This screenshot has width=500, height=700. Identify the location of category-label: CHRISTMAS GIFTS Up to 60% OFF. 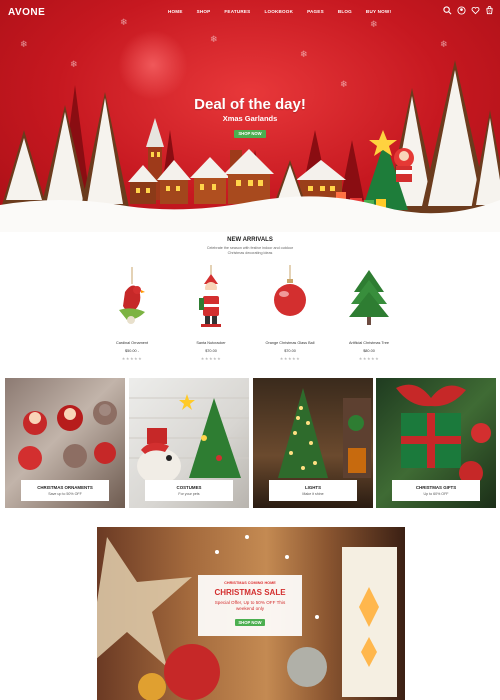
(436, 490).